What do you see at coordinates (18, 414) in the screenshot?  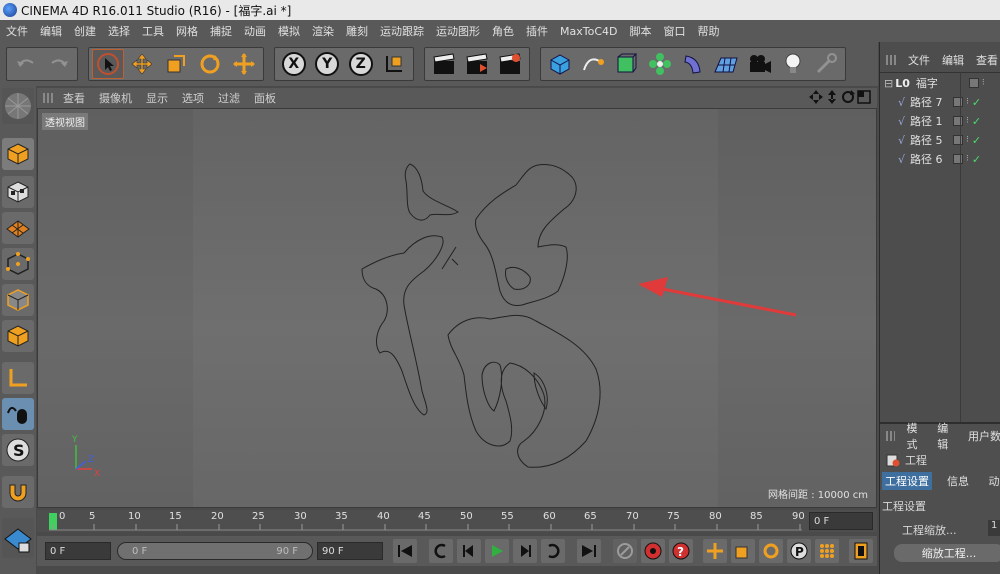 I see `tweak-mode-button` at bounding box center [18, 414].